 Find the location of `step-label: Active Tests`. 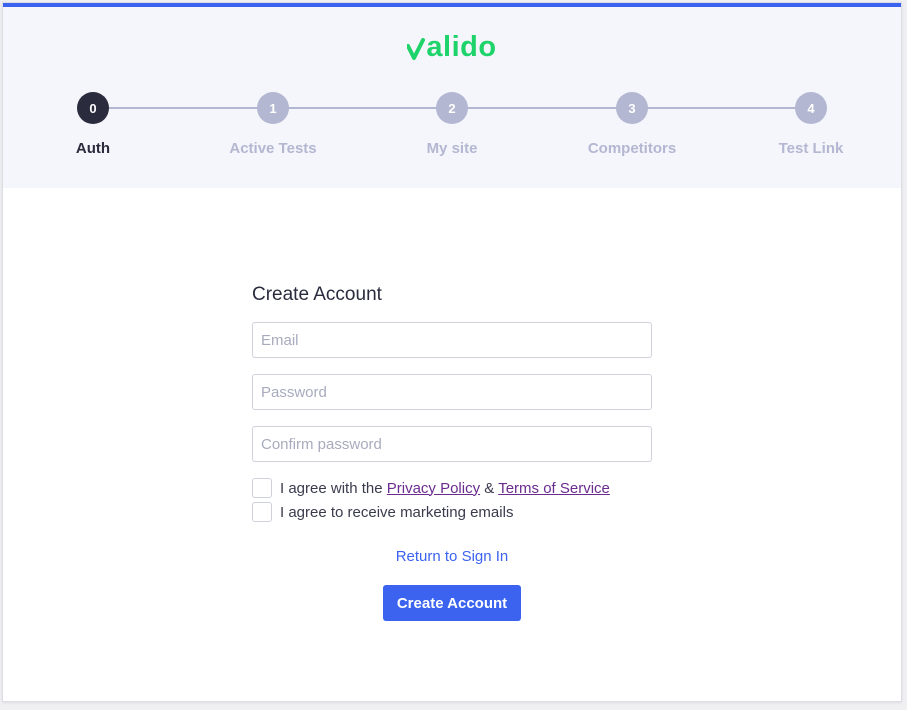

step-label: Active Tests is located at coordinates (273, 148).